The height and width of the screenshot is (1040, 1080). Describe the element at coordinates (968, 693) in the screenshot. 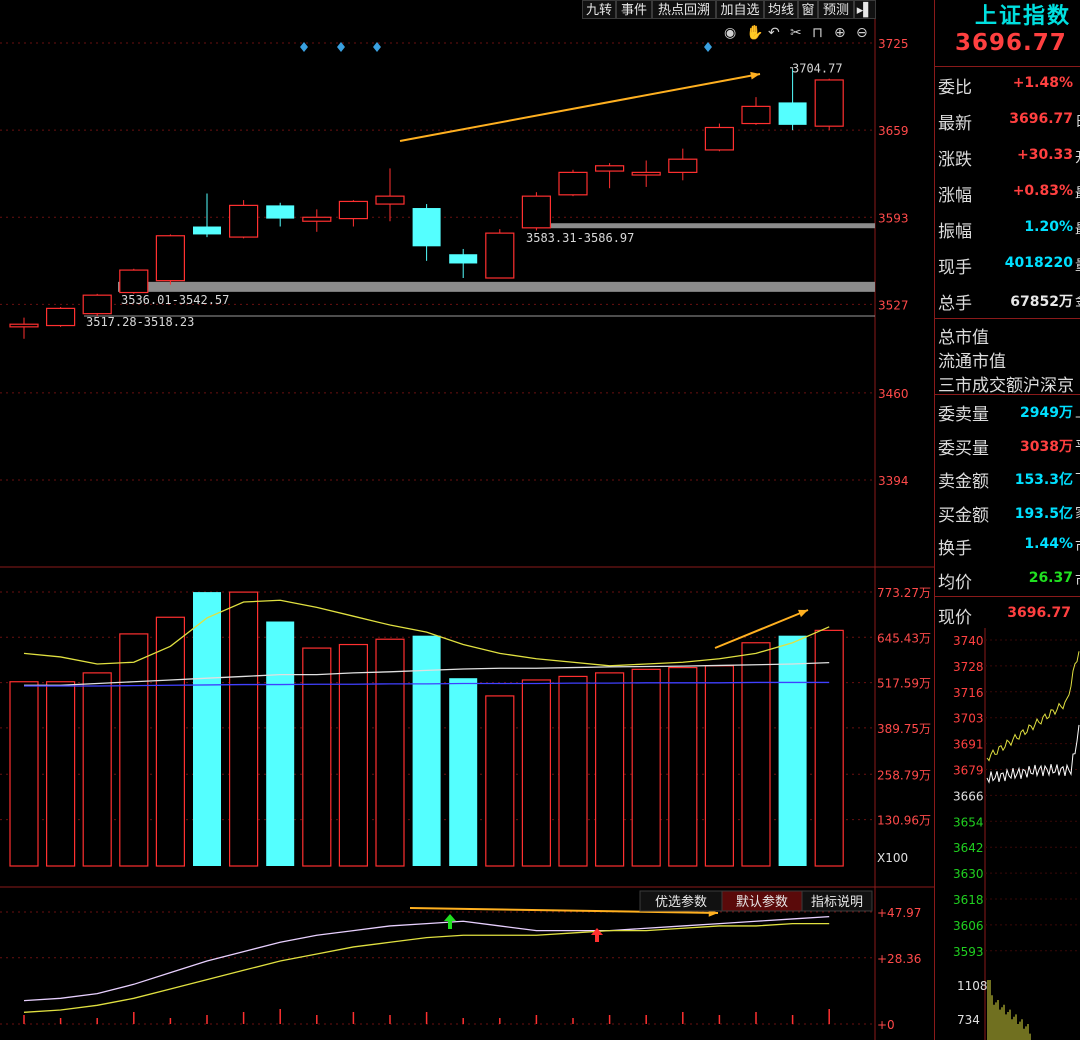

I see `mini-price-tick: 3716` at that location.